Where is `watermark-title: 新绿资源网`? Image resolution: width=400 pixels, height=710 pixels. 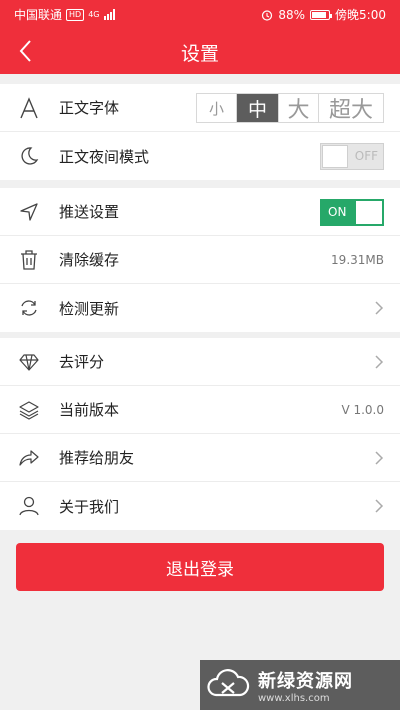 watermark-title: 新绿资源网 is located at coordinates (305, 681).